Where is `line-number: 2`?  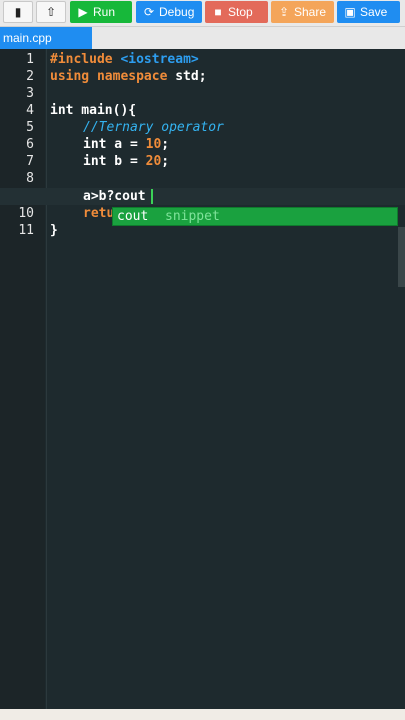
line-number: 2 is located at coordinates (30, 76).